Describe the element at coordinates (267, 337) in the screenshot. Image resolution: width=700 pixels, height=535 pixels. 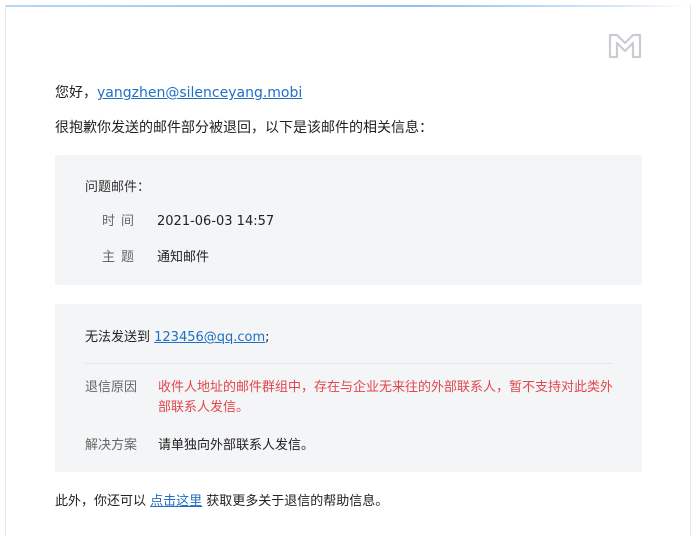
I see `failed-suffix: ;` at that location.